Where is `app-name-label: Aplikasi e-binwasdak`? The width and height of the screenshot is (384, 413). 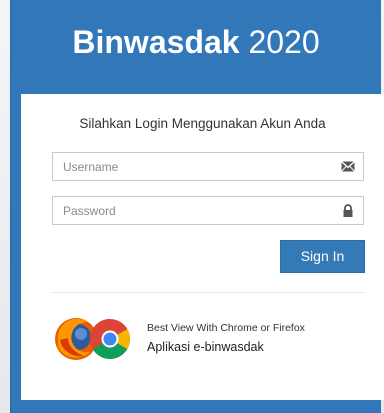 app-name-label: Aplikasi e-binwasdak is located at coordinates (205, 347).